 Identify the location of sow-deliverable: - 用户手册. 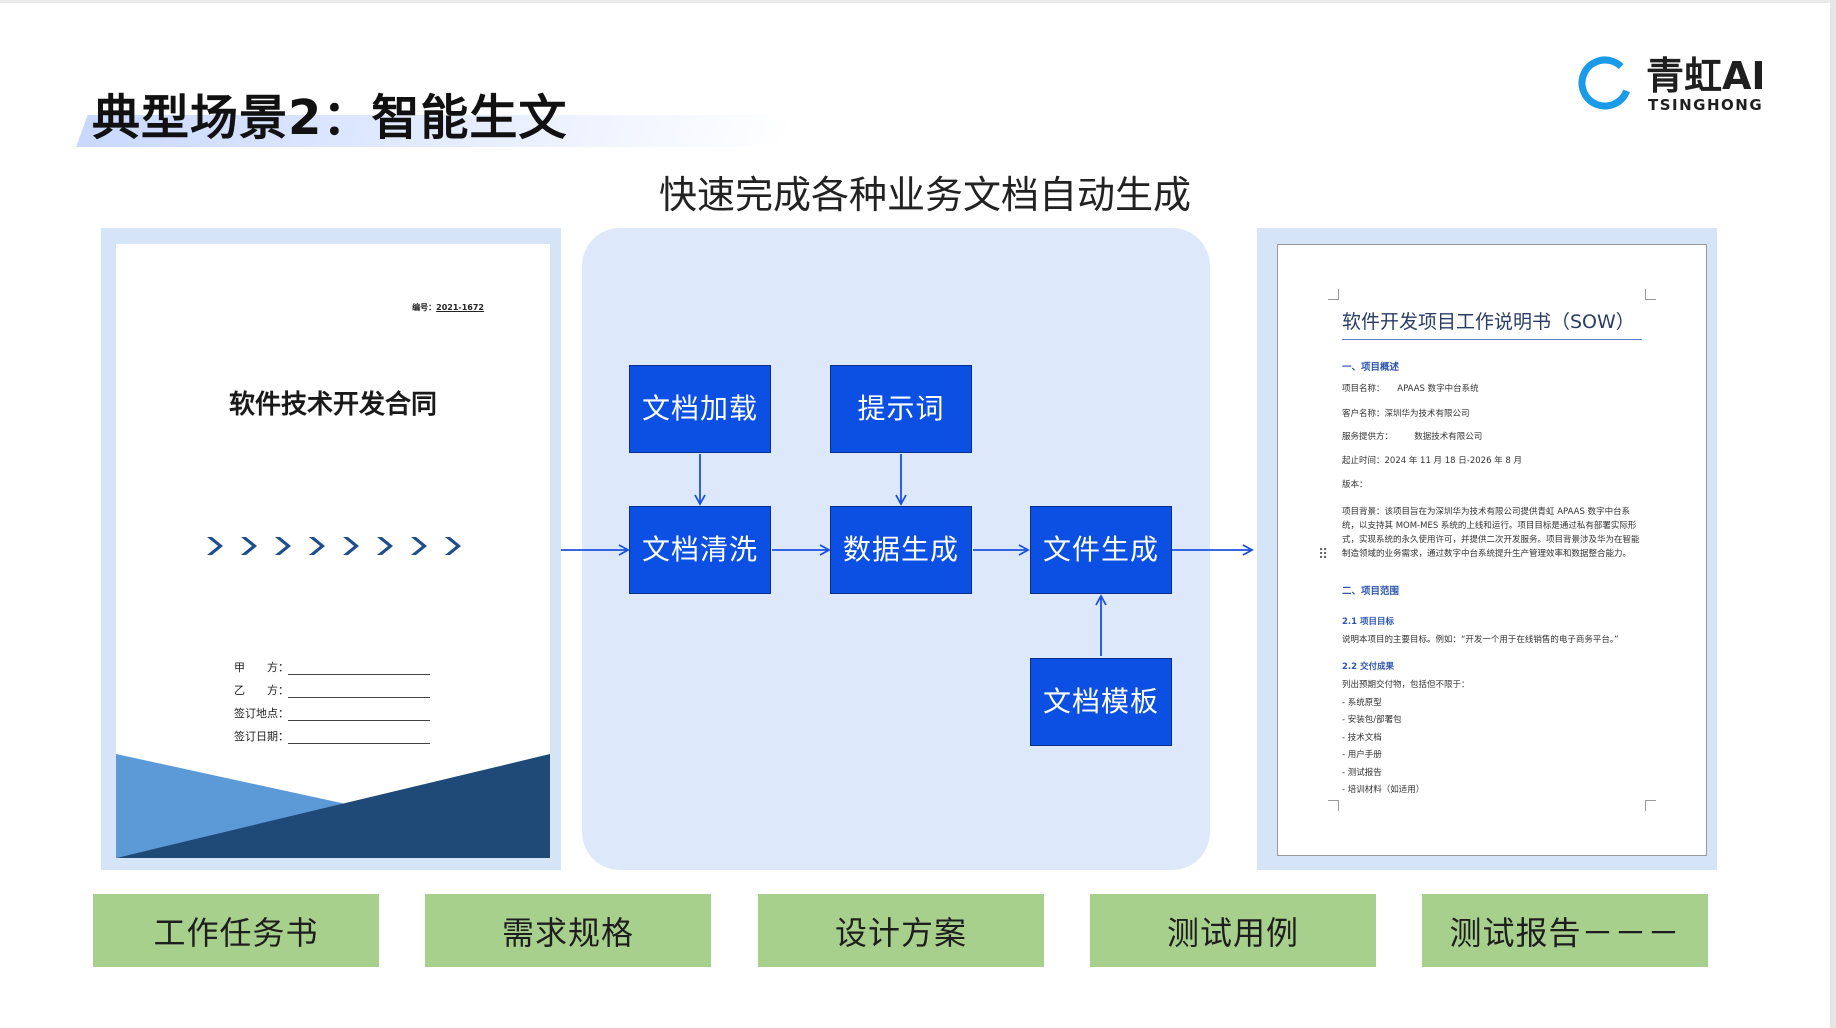
(1362, 755).